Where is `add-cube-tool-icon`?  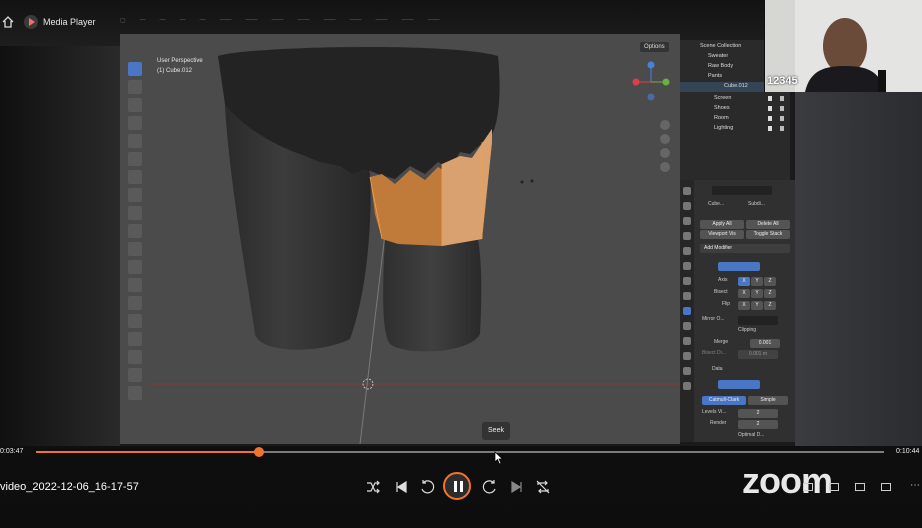 add-cube-tool-icon is located at coordinates (135, 213).